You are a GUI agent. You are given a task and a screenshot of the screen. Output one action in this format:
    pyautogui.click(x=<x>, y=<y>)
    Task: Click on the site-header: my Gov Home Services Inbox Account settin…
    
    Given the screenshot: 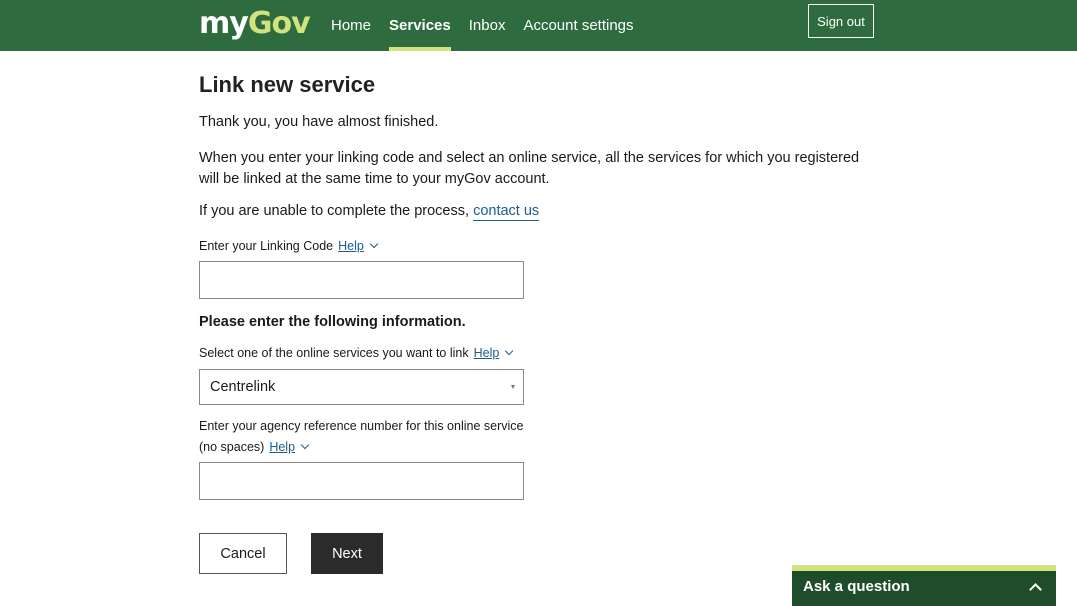 What is the action you would take?
    pyautogui.click(x=538, y=25)
    